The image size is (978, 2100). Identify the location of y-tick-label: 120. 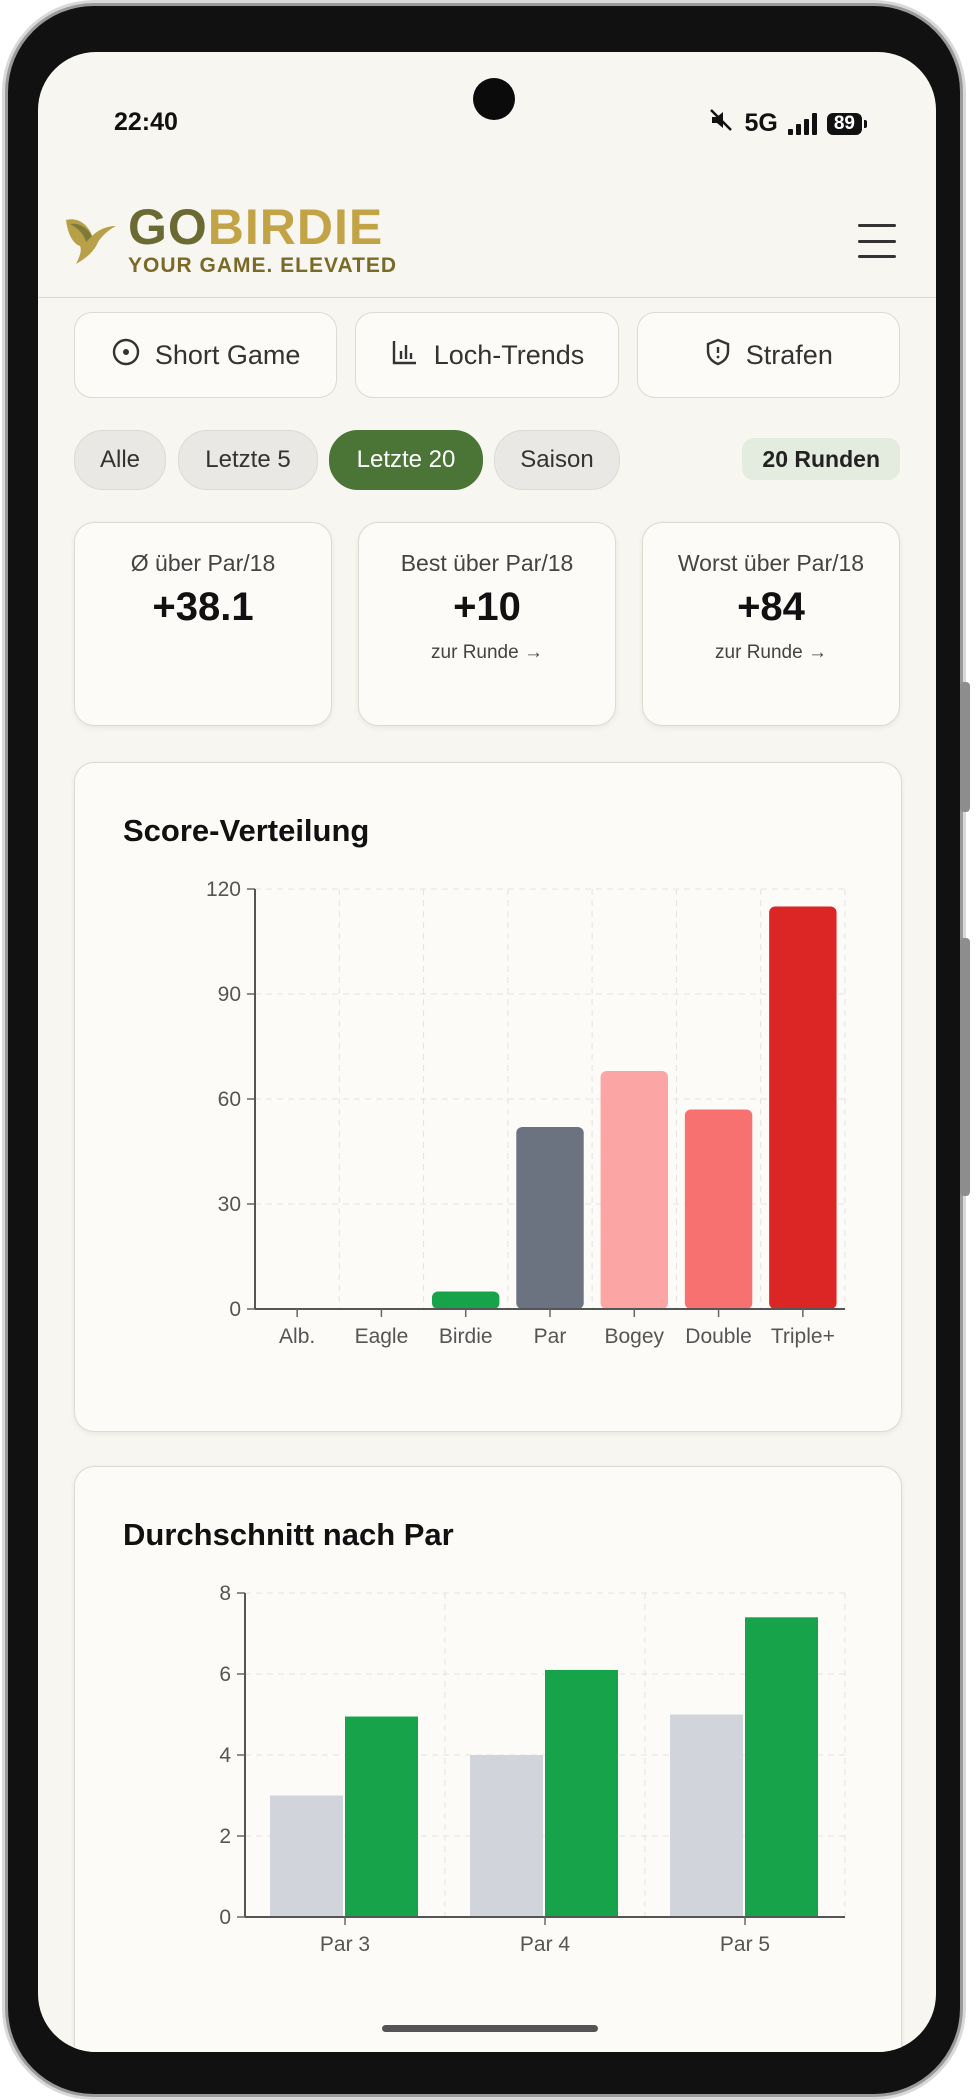
(223, 889).